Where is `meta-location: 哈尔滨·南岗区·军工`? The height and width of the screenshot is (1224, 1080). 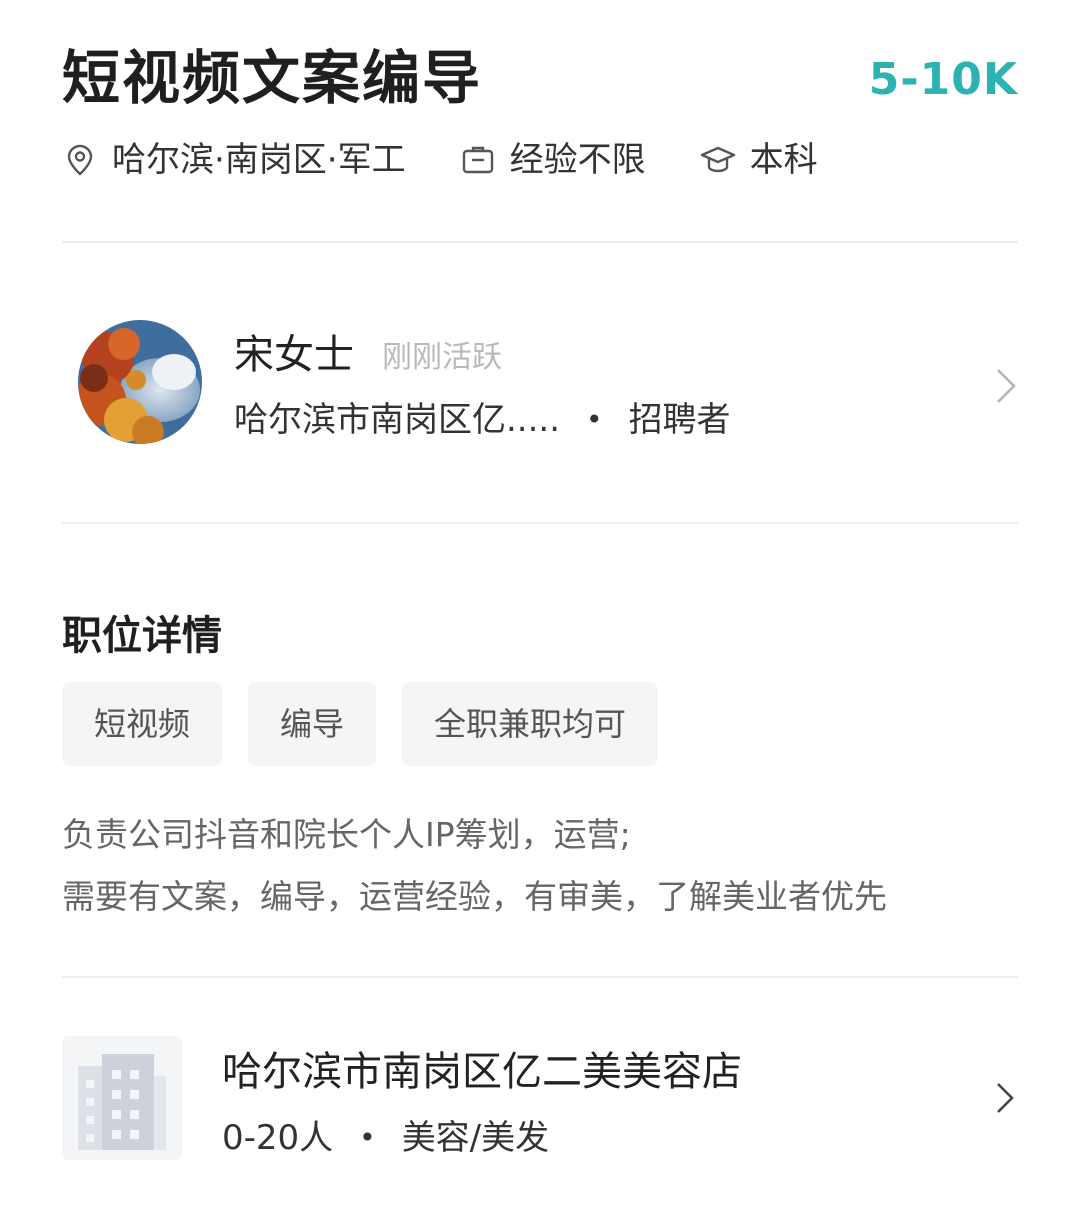
meta-location: 哈尔滨·南岗区·军工 is located at coordinates (234, 160).